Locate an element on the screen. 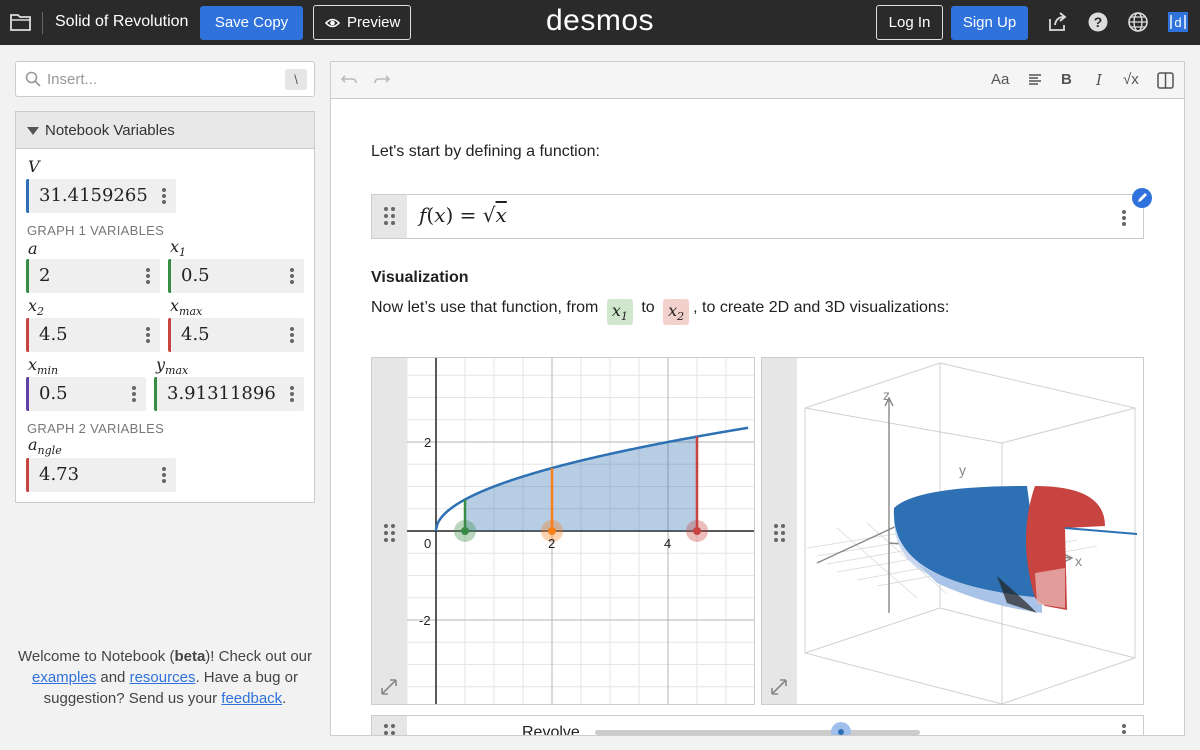 This screenshot has height=750, width=1200. var-a-menu-icon is located at coordinates (148, 277).